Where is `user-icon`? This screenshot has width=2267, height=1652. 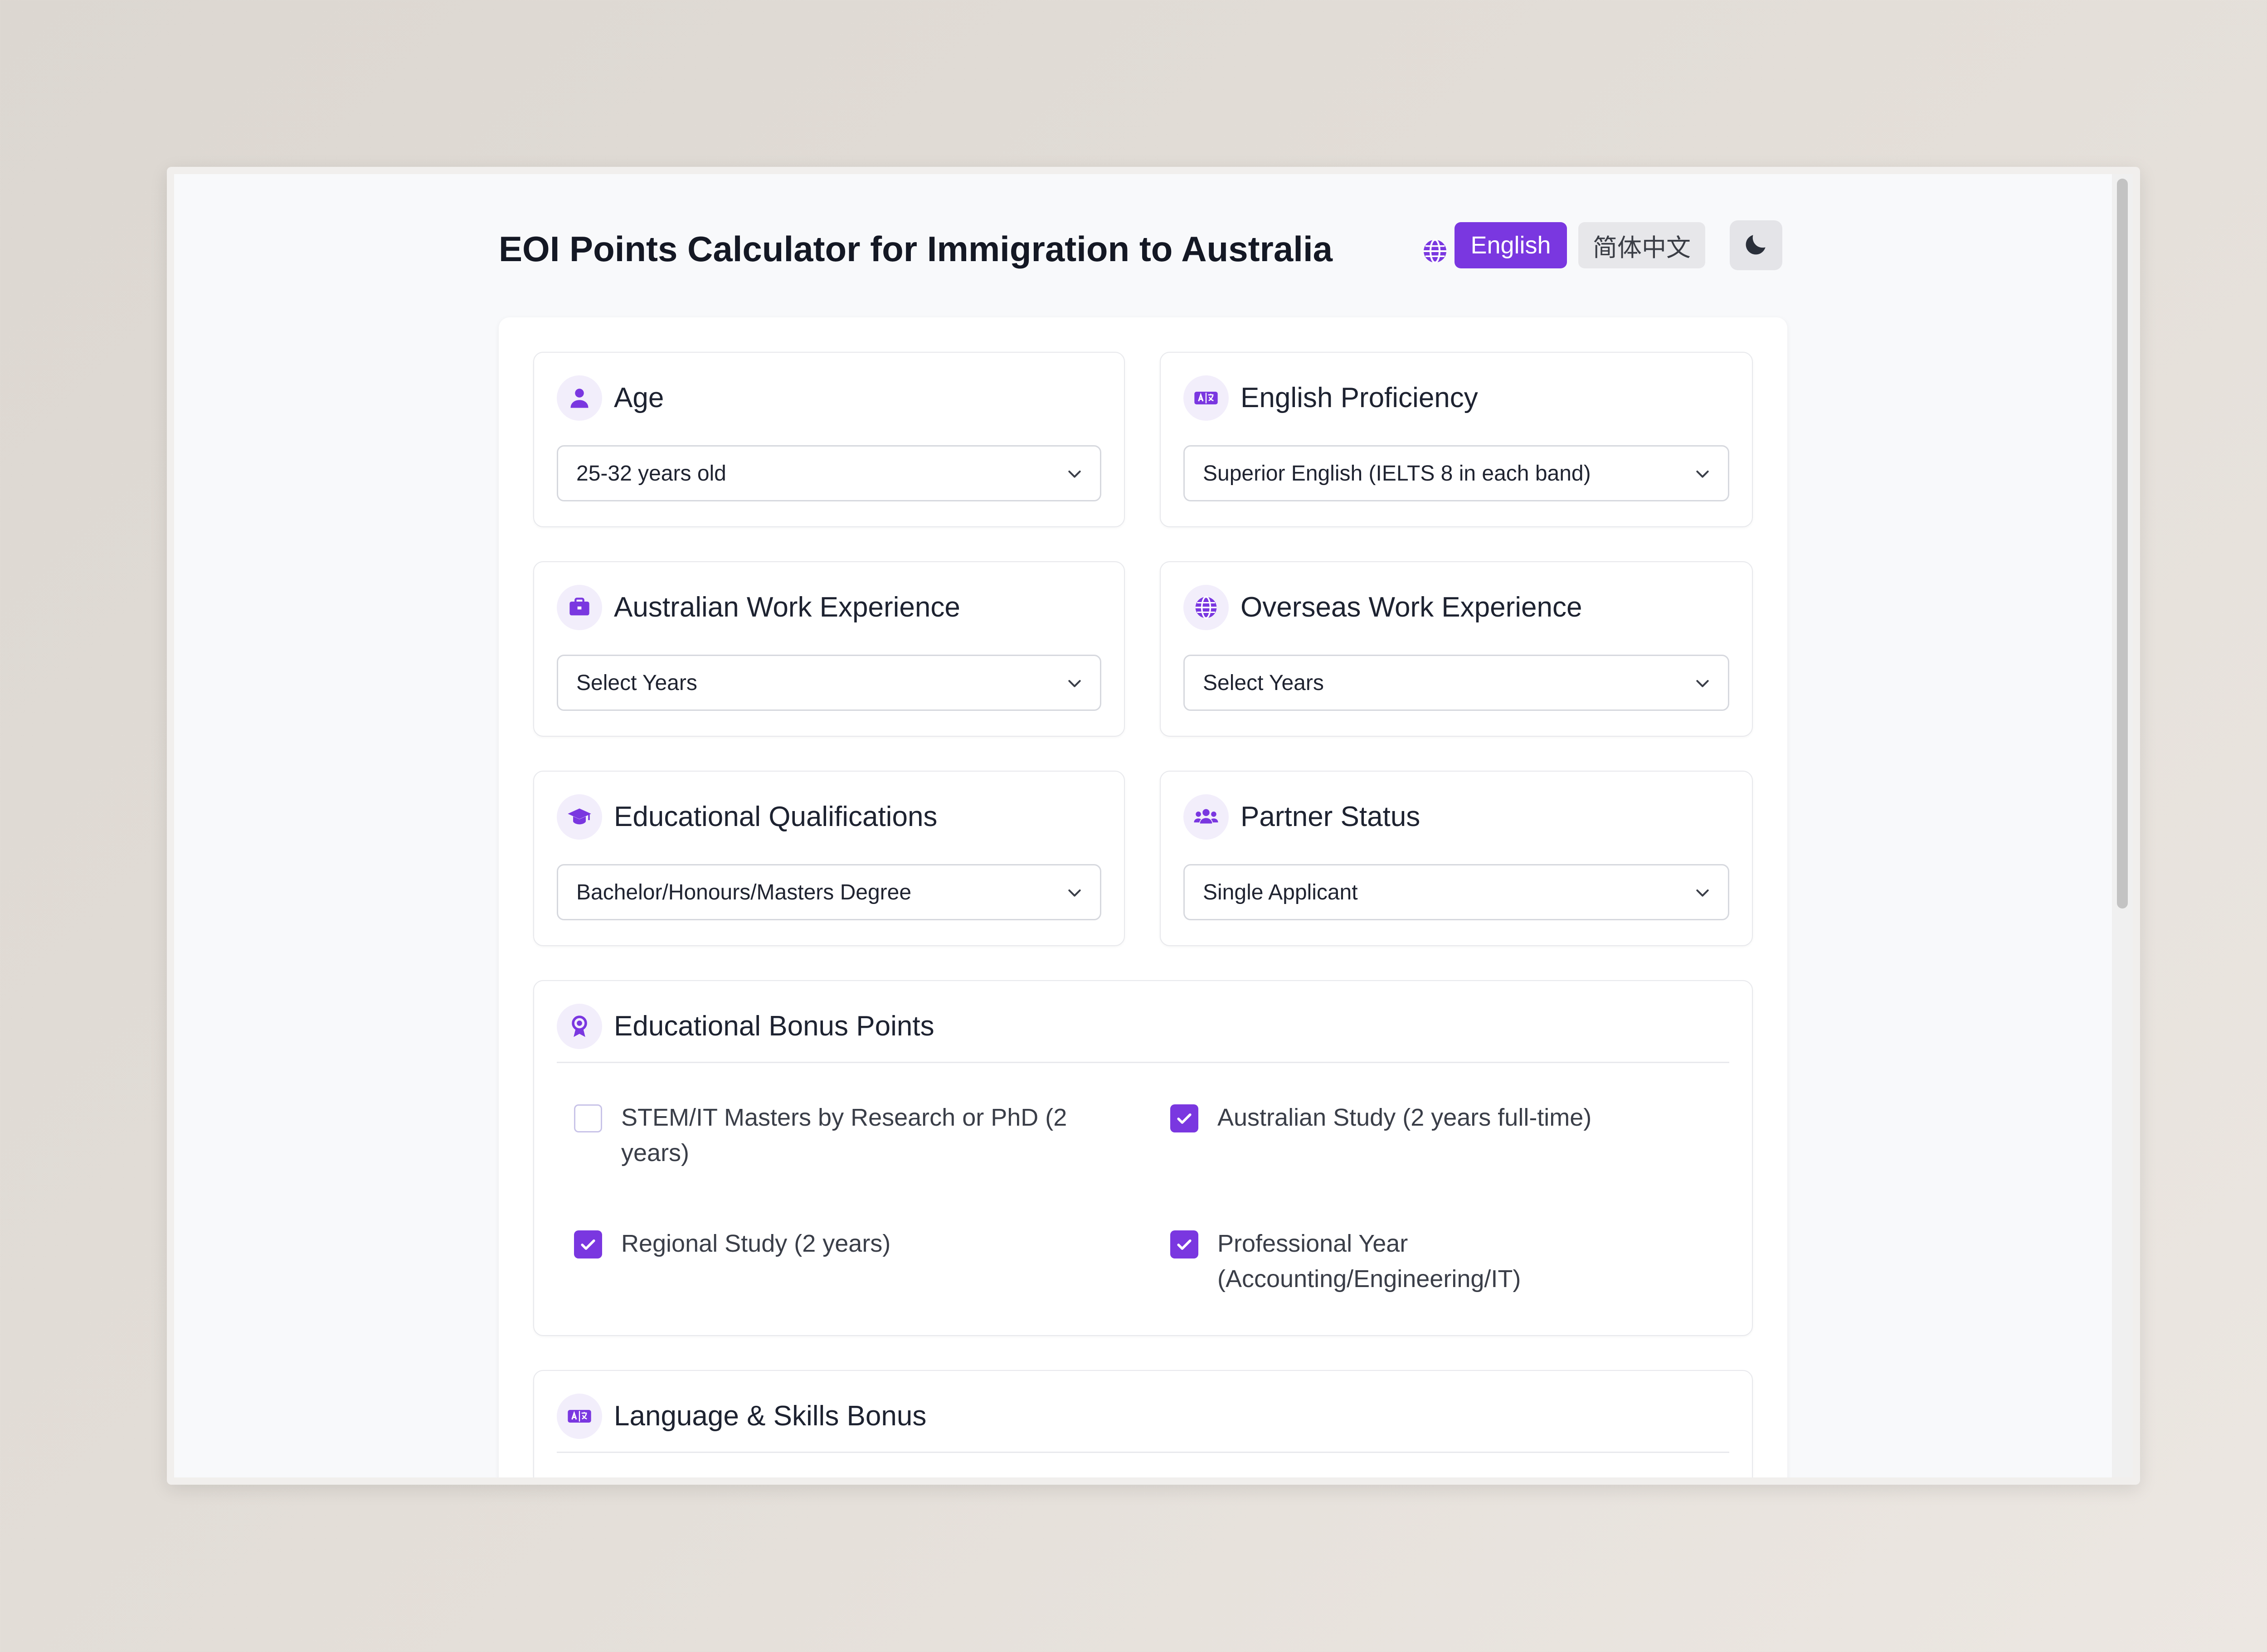
user-icon is located at coordinates (580, 398).